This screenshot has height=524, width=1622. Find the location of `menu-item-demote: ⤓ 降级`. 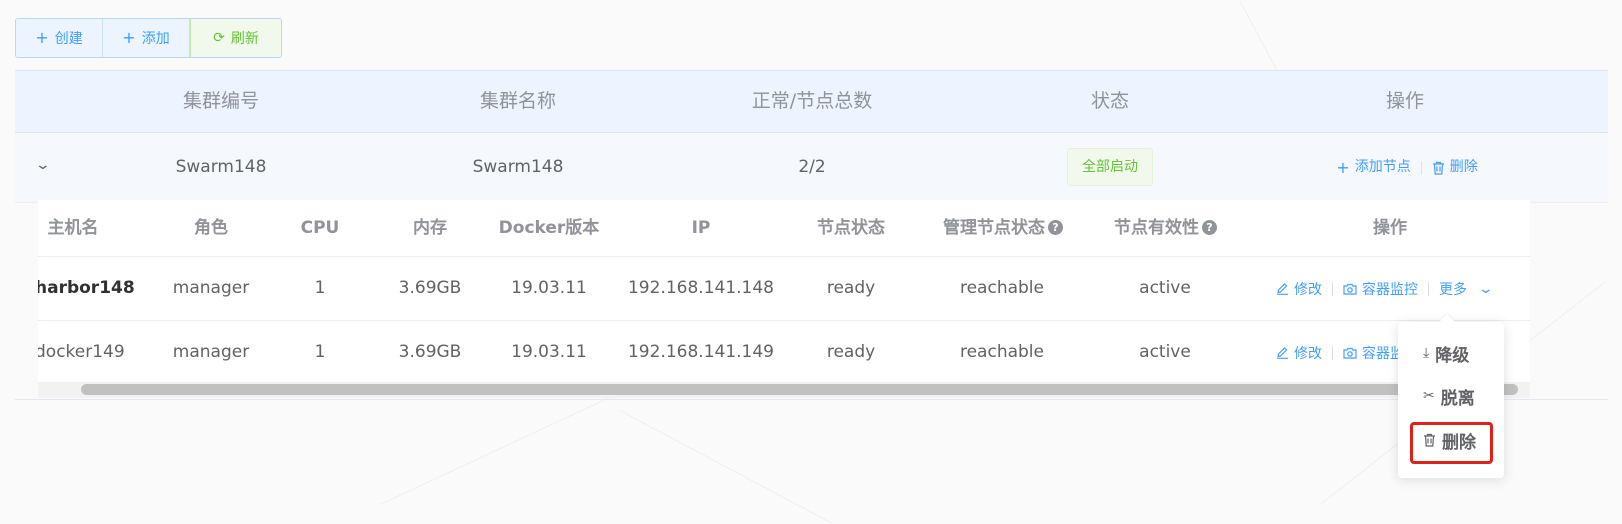

menu-item-demote: ⤓ 降级 is located at coordinates (1451, 353).